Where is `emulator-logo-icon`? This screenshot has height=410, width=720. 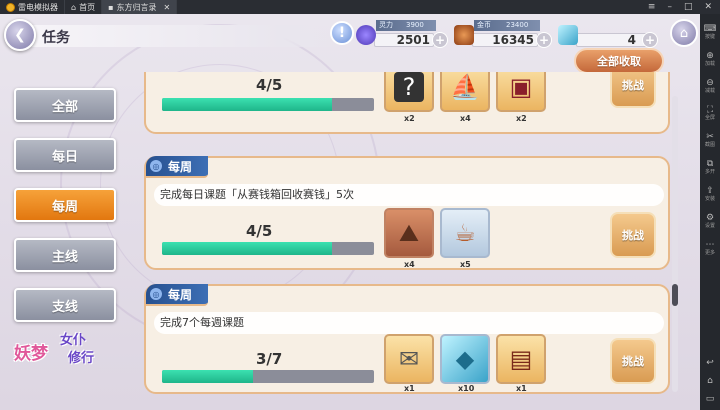 emulator-logo-icon is located at coordinates (10, 7).